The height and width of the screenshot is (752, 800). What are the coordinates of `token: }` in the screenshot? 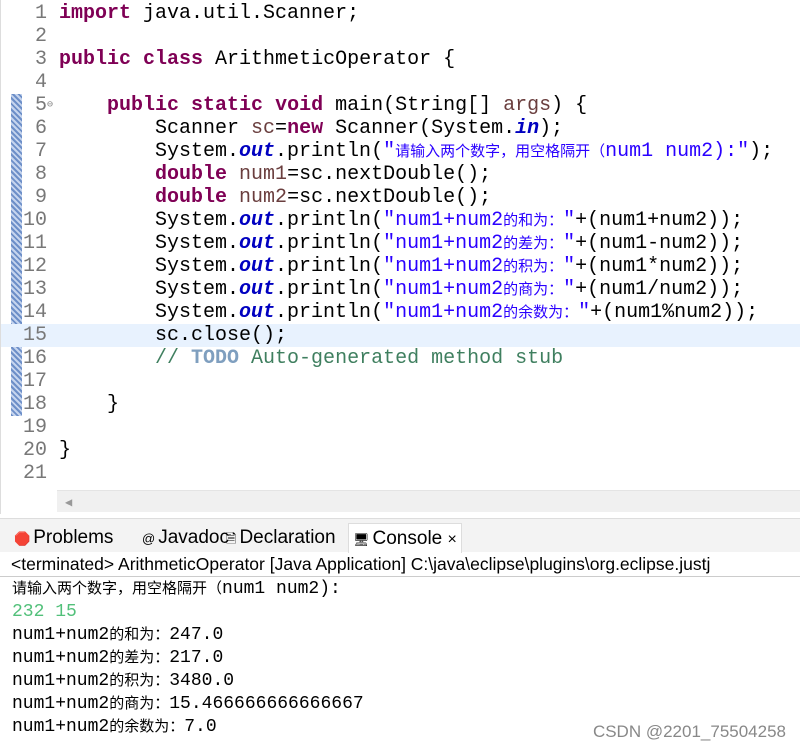 It's located at (65, 450).